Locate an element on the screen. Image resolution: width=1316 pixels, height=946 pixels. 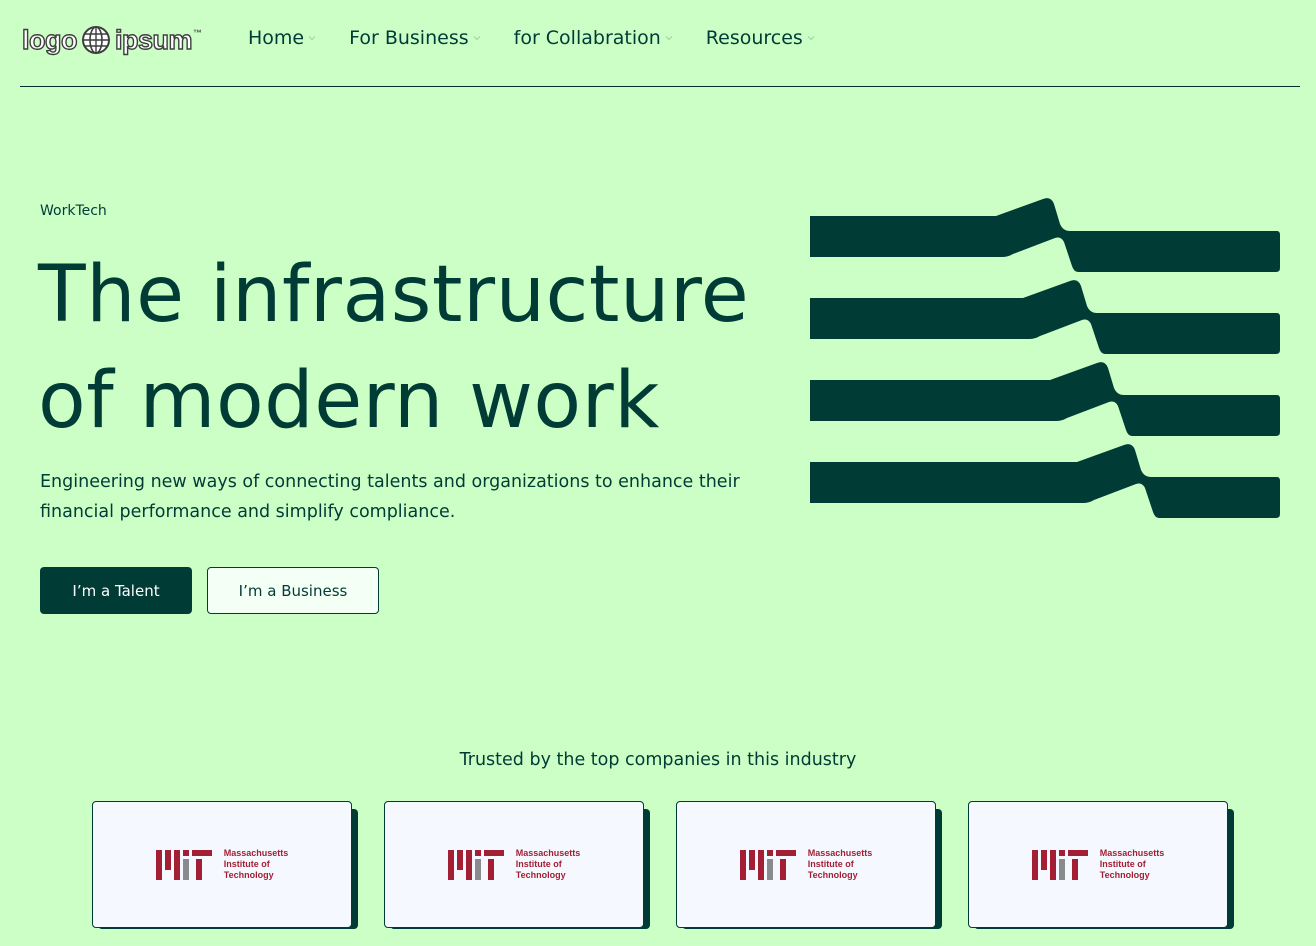
hero-eyebrow: WorkTech is located at coordinates (73, 211).